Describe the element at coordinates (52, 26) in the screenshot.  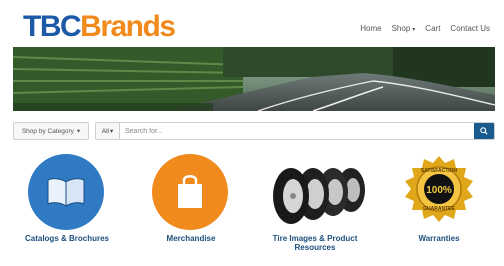
I see `logo-text-tbc: TBC` at that location.